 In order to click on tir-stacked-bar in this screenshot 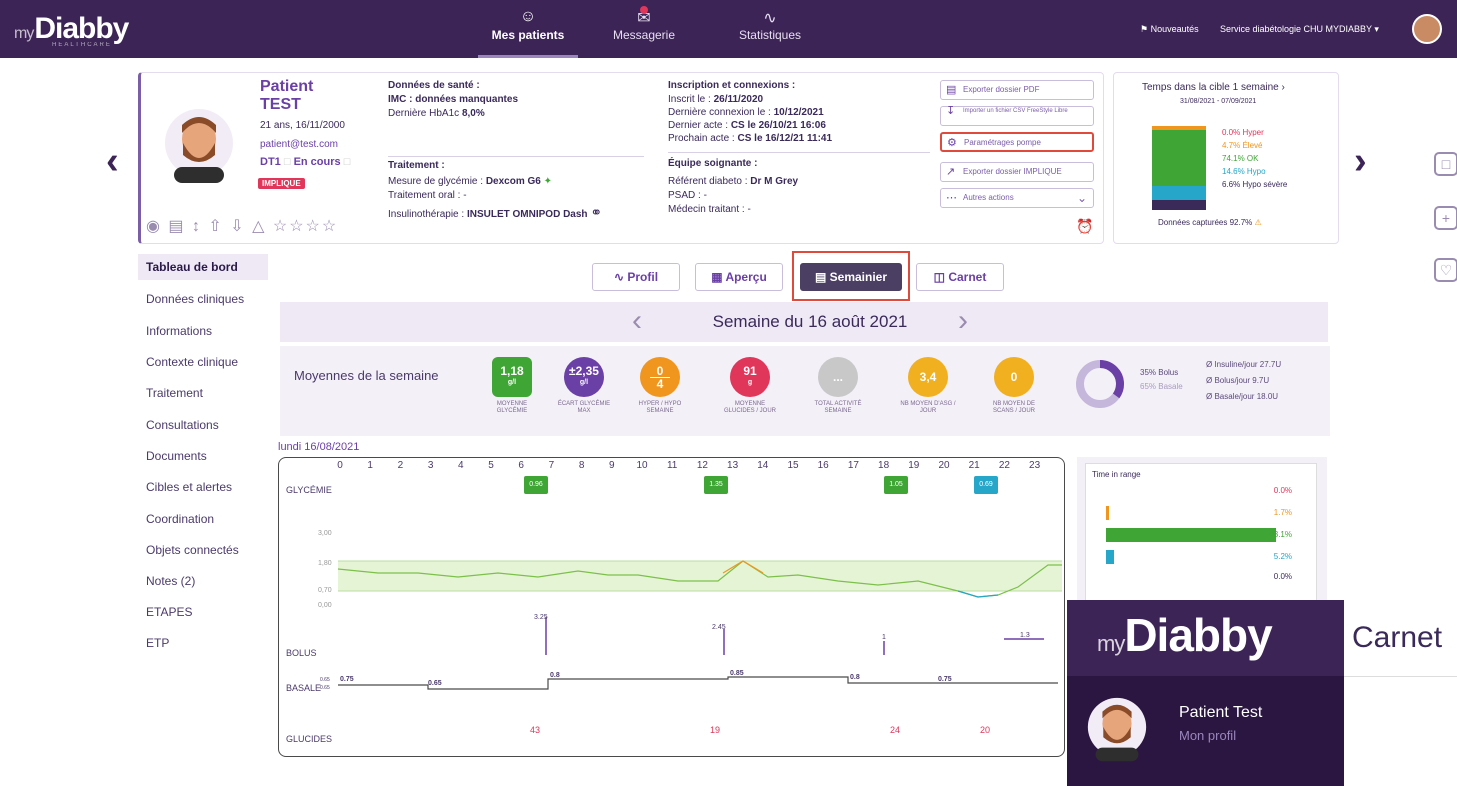, I will do `click(1179, 168)`.